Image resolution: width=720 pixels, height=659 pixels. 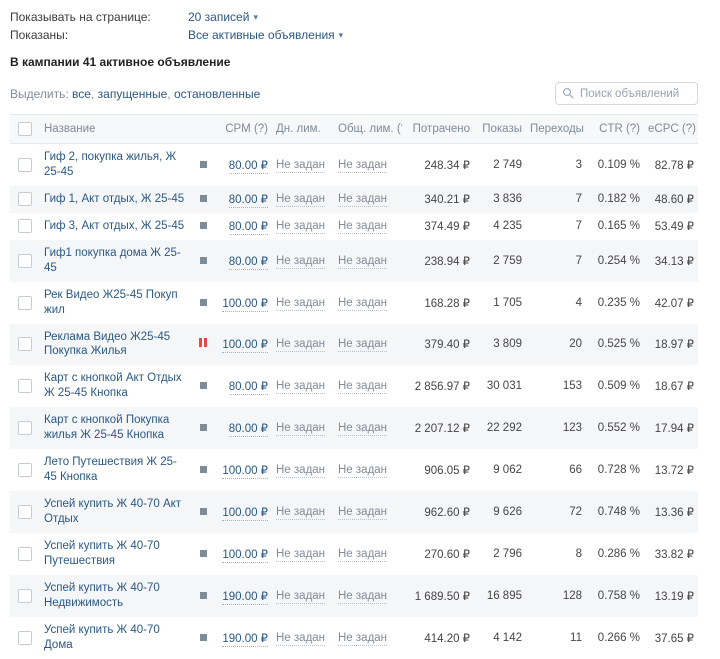 What do you see at coordinates (265, 35) in the screenshot?
I see `shown-filter-dropdown: Все активные объявления ▾` at bounding box center [265, 35].